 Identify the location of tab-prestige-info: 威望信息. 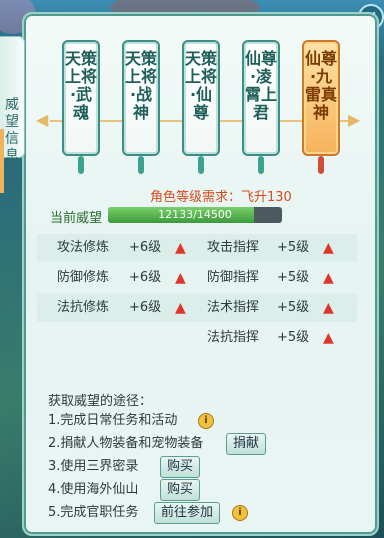
(12, 114).